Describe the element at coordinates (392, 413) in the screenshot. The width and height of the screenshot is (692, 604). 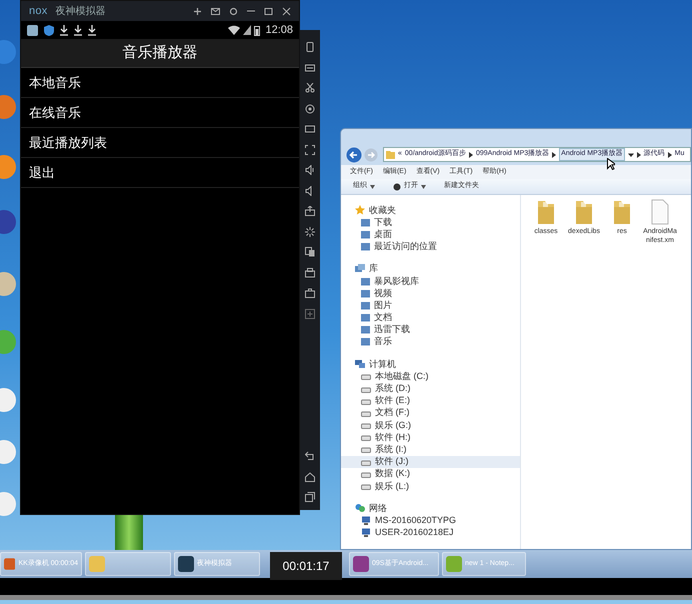
I see `nav-label: 文档 (F:)` at that location.